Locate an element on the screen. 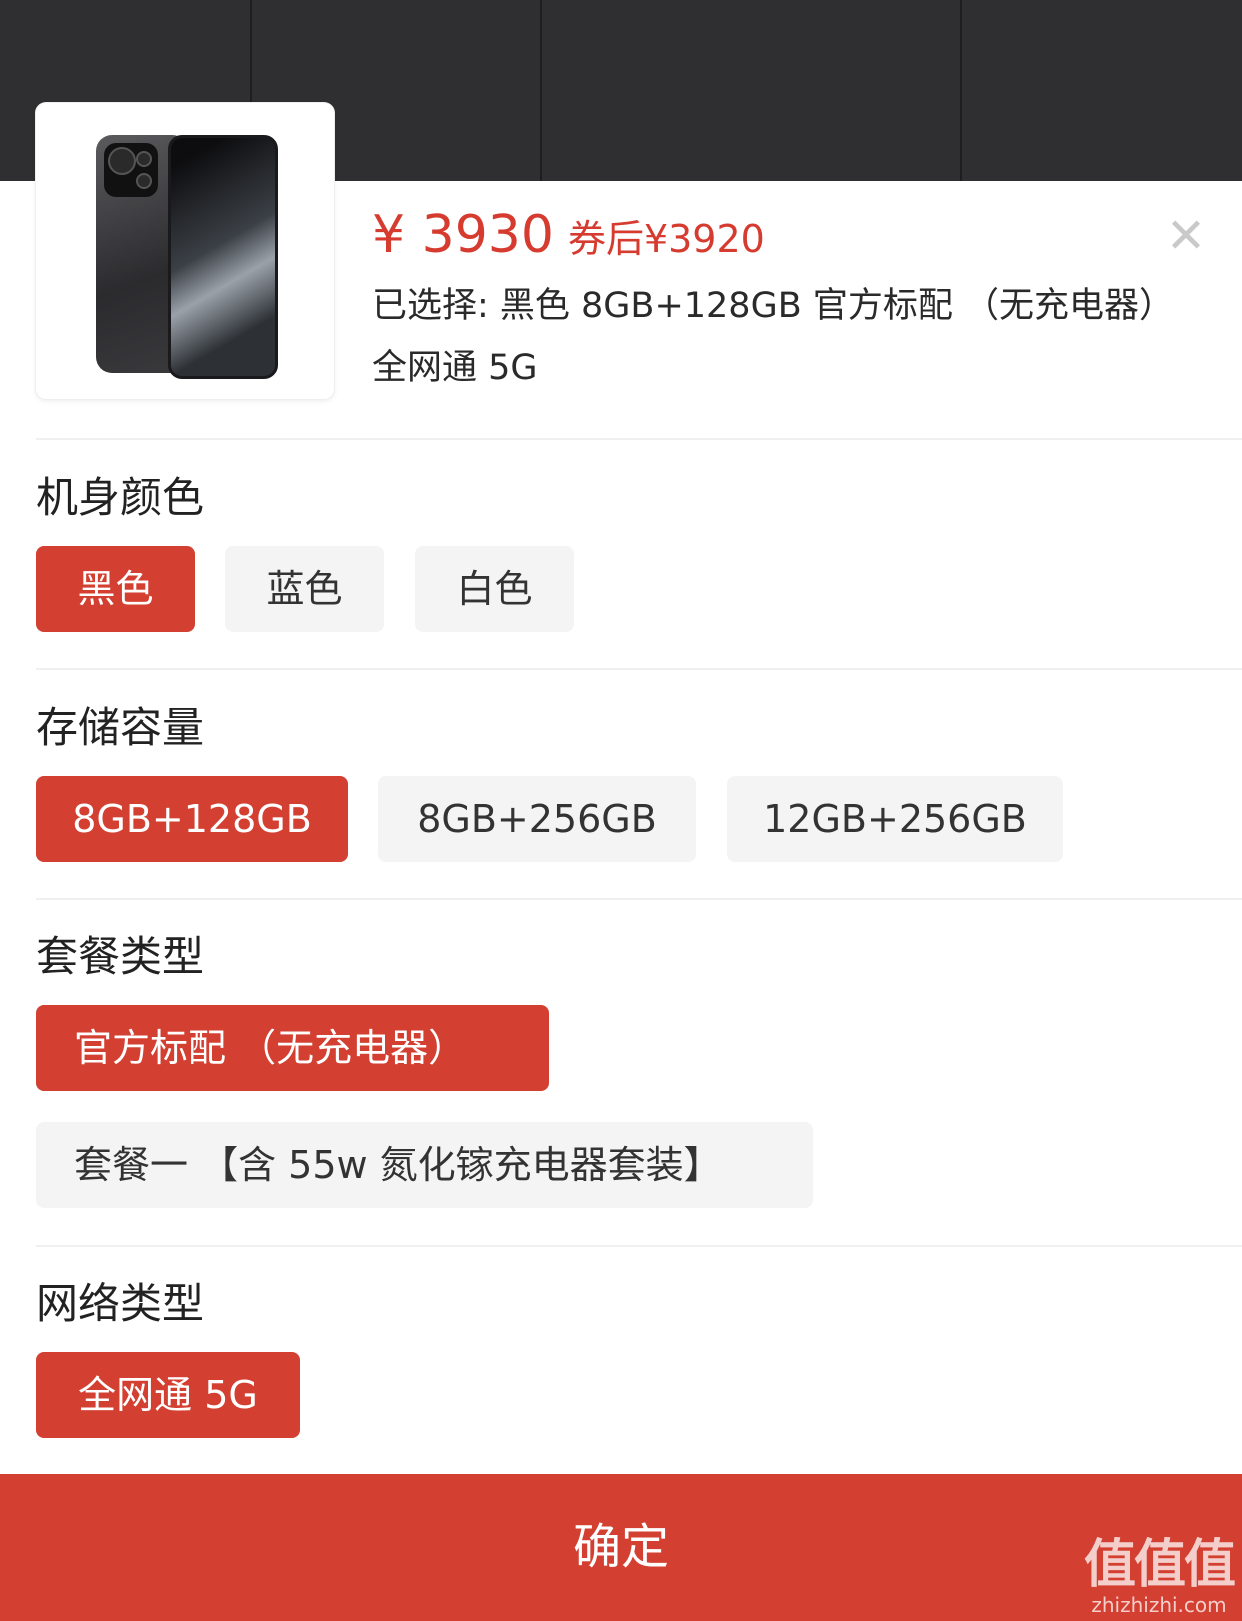 This screenshot has width=1242, height=1621. product-thumbnail is located at coordinates (185, 251).